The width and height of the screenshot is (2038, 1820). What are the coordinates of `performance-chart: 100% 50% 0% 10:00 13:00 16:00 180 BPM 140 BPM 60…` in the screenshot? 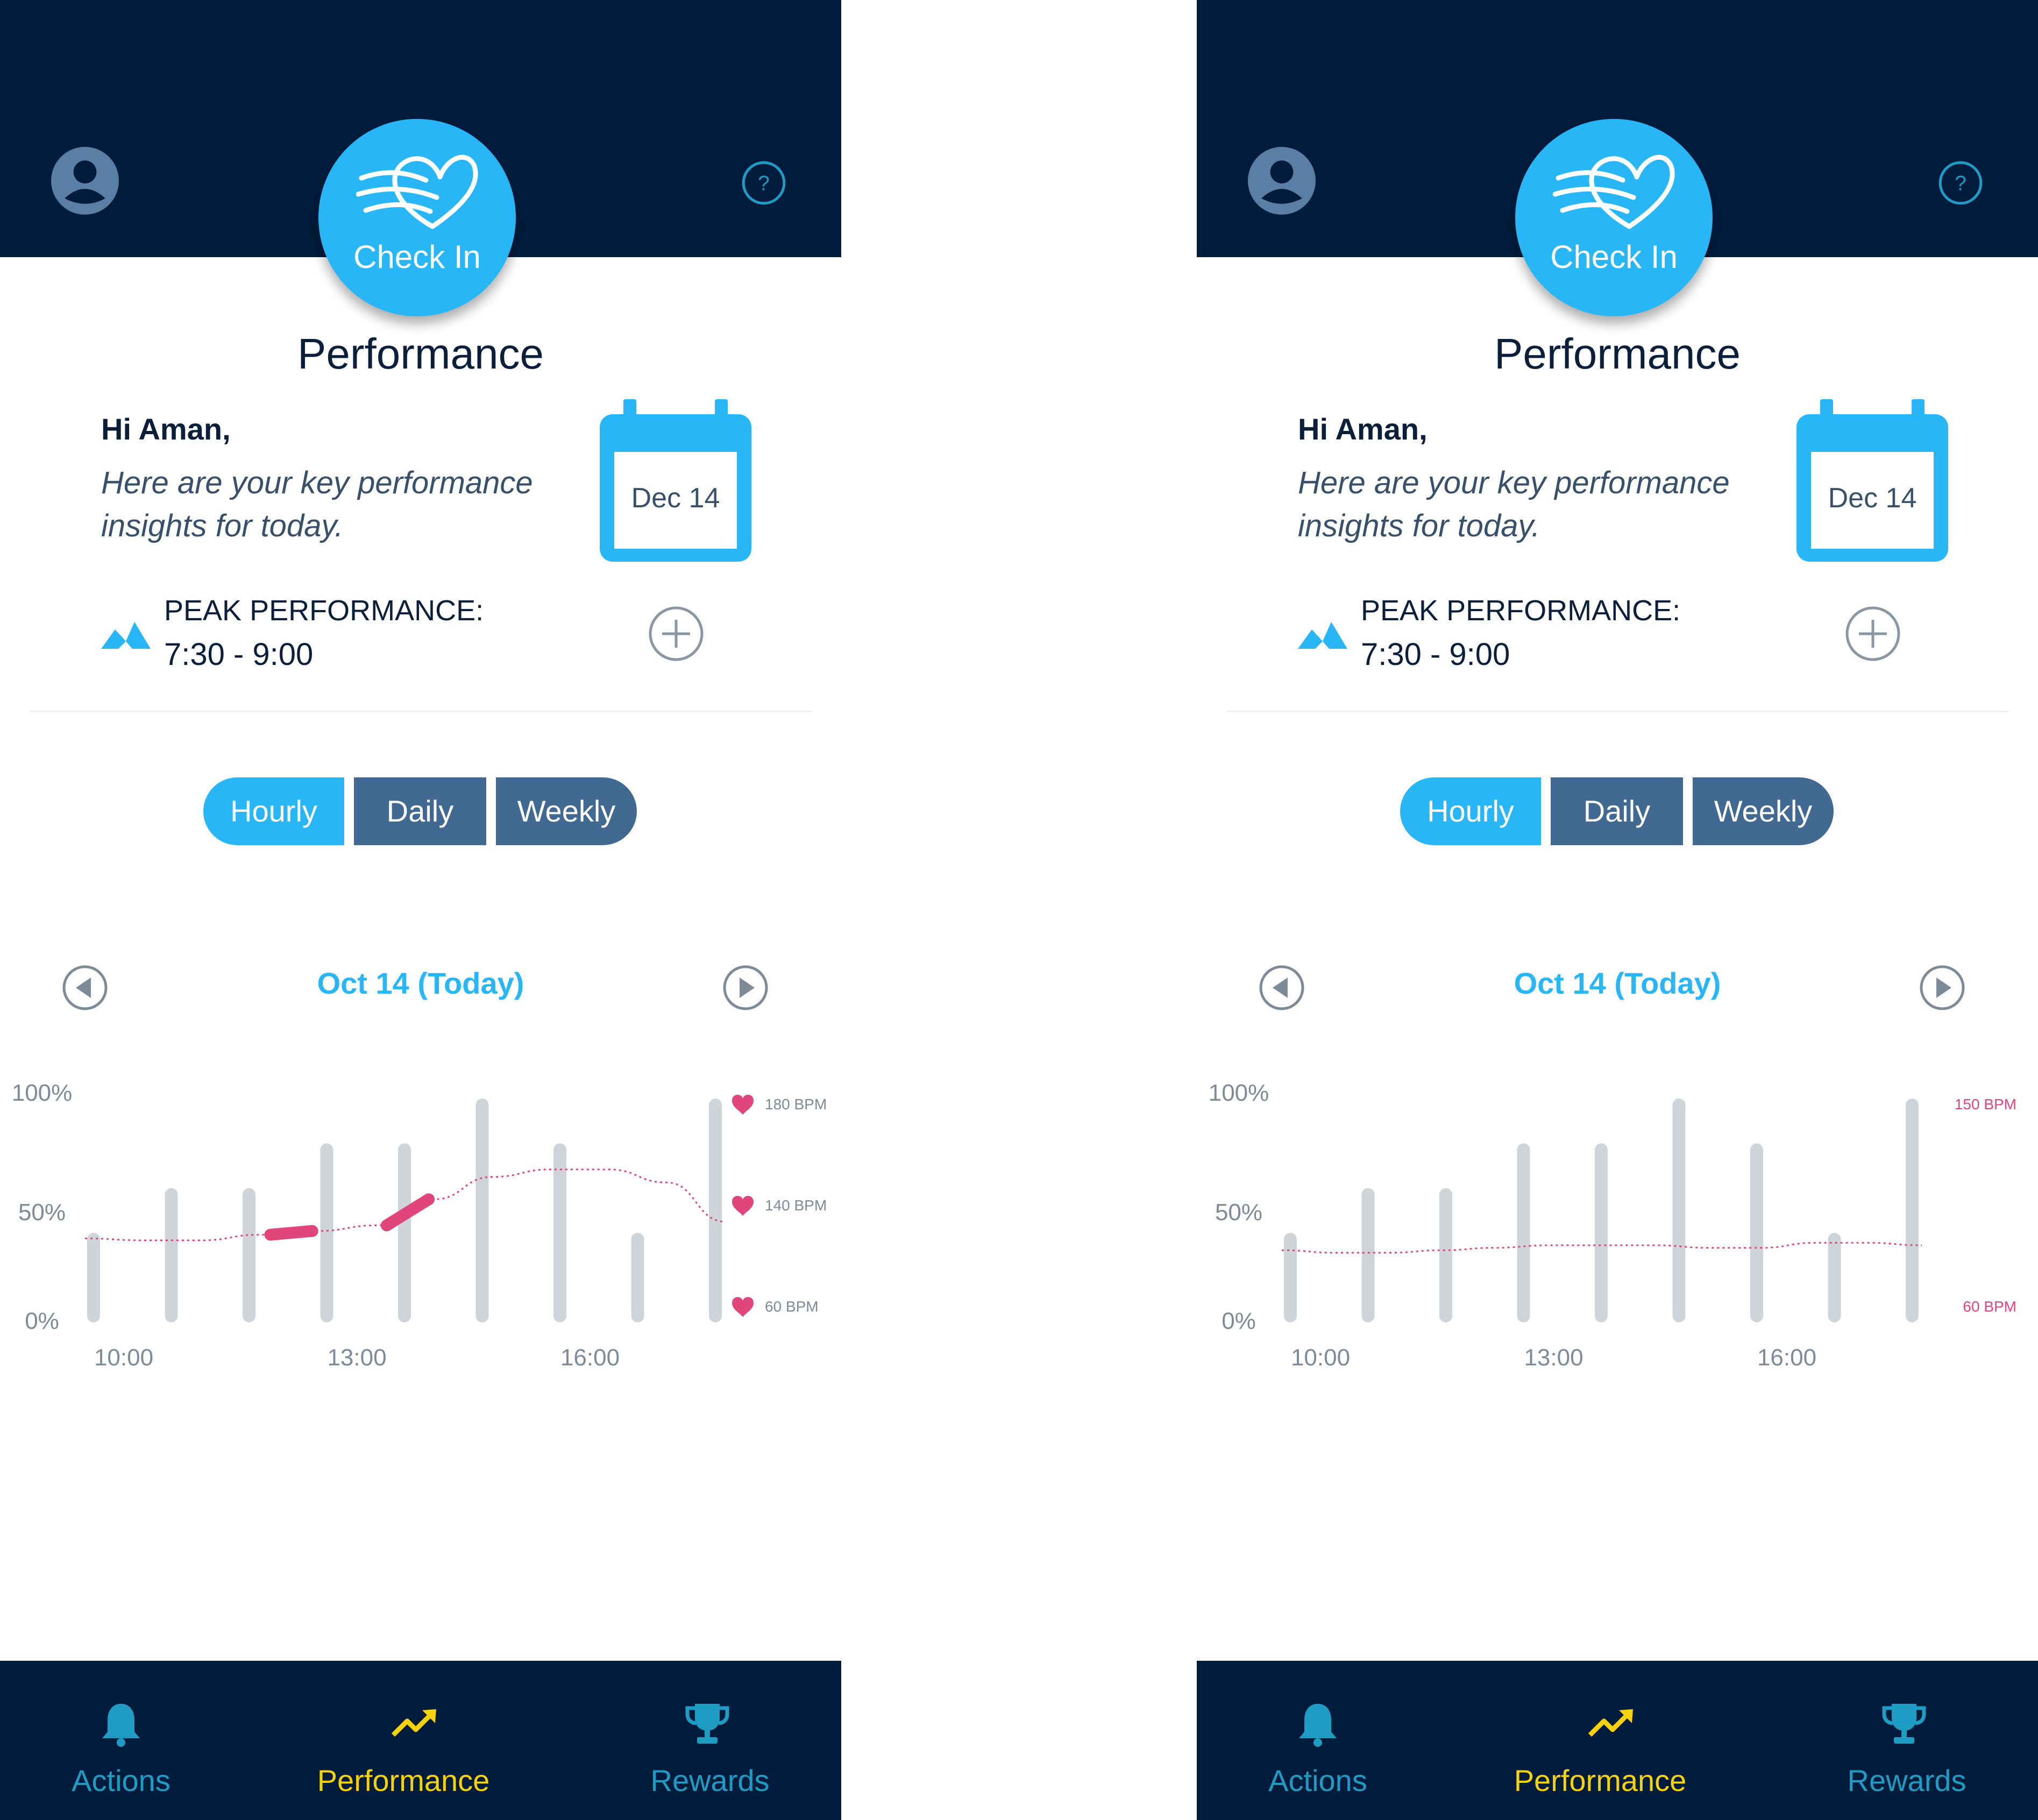 It's located at (419, 1226).